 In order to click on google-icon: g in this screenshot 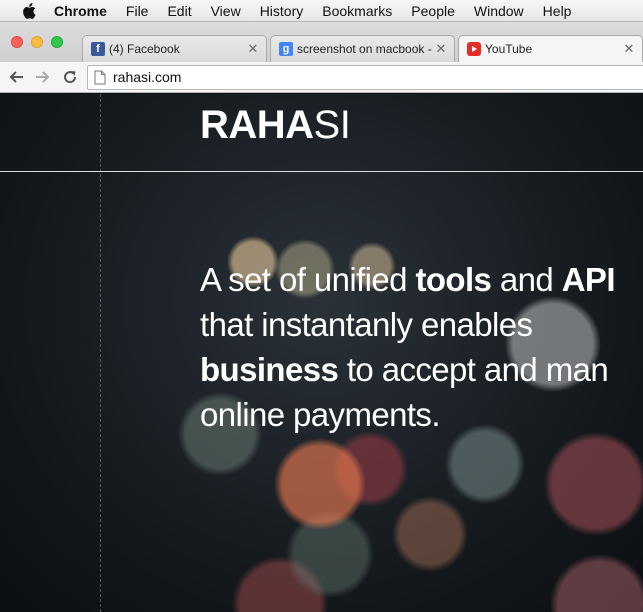, I will do `click(286, 49)`.